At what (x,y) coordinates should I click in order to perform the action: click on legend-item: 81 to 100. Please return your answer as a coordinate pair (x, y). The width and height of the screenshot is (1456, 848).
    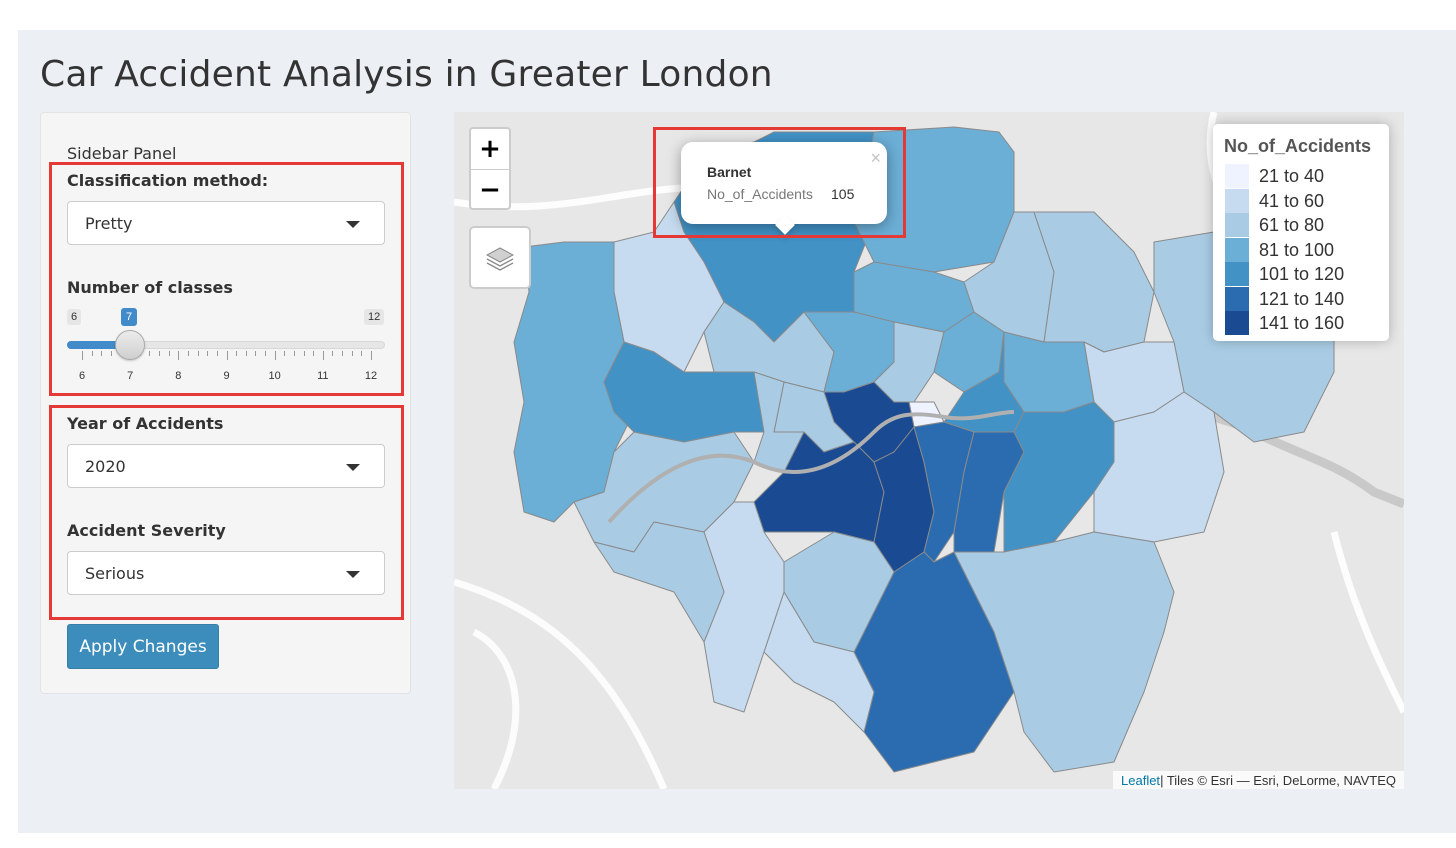
    Looking at the image, I should click on (1300, 249).